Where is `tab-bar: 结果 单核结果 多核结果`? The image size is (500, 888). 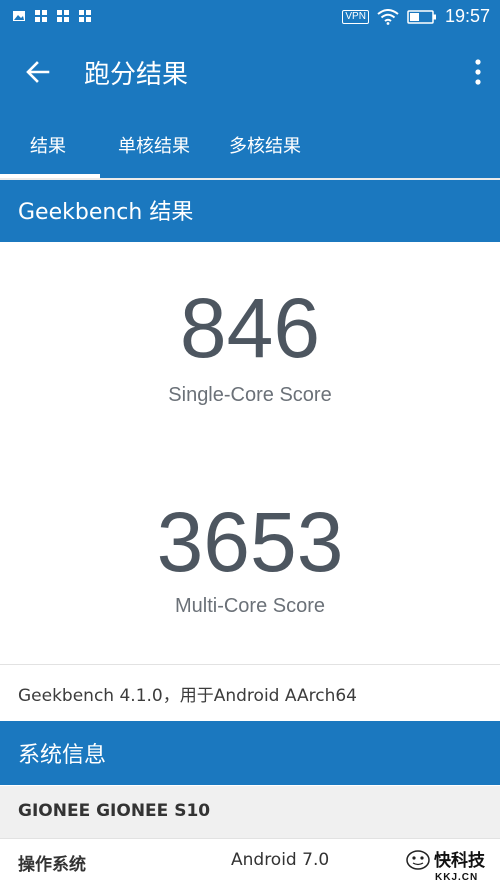
tab-bar: 结果 单核结果 多核结果 is located at coordinates (250, 143).